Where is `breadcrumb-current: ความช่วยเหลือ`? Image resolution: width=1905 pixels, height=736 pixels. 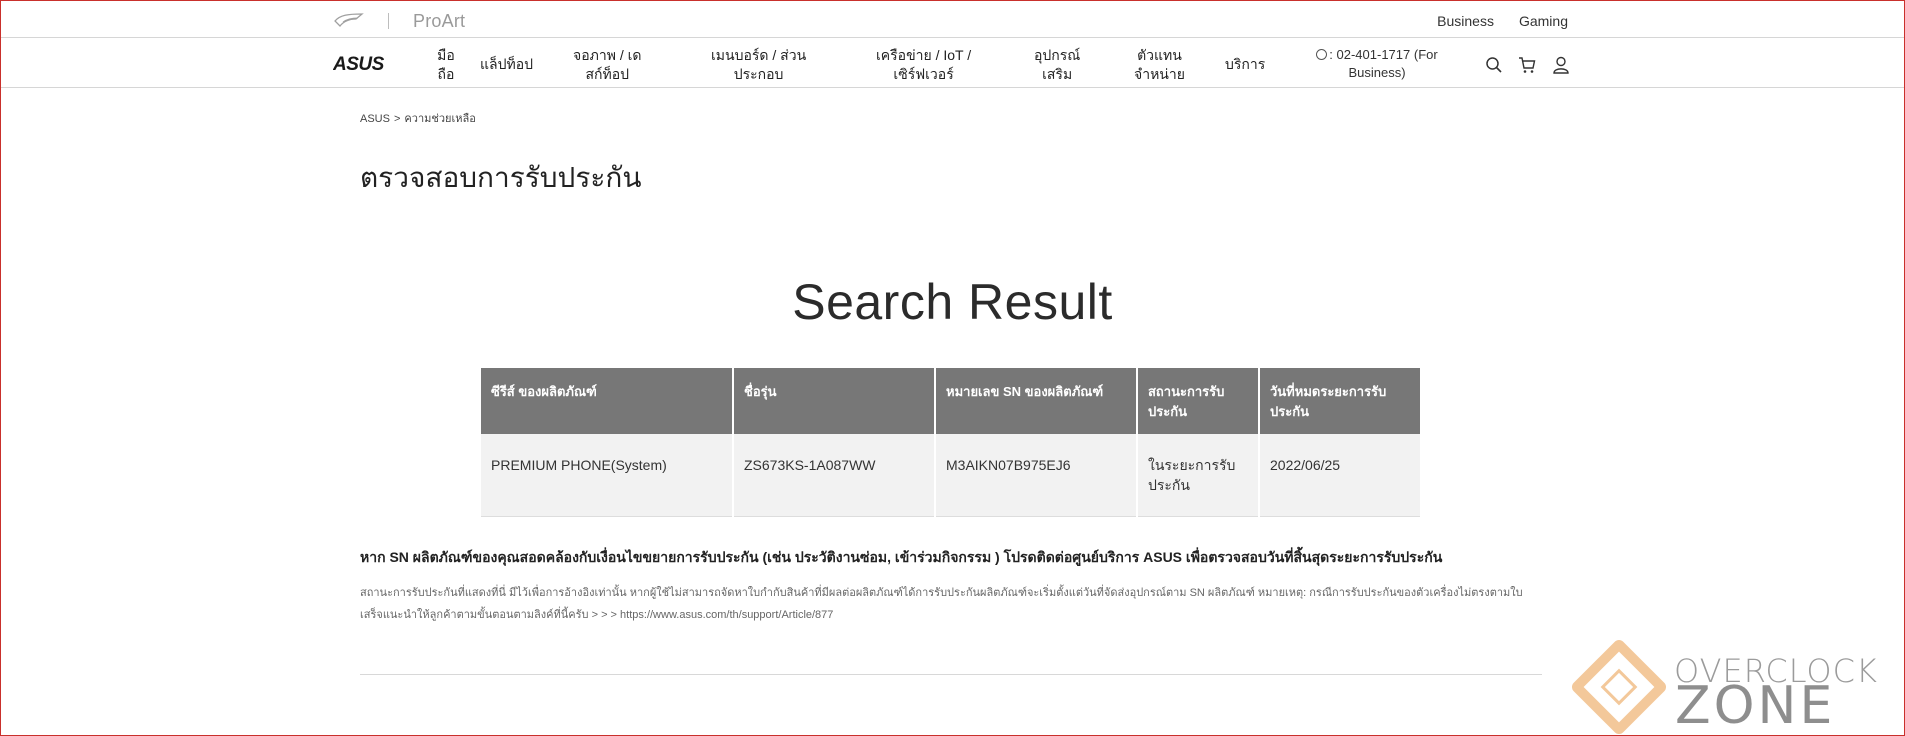
breadcrumb-current: ความช่วยเหลือ is located at coordinates (439, 119).